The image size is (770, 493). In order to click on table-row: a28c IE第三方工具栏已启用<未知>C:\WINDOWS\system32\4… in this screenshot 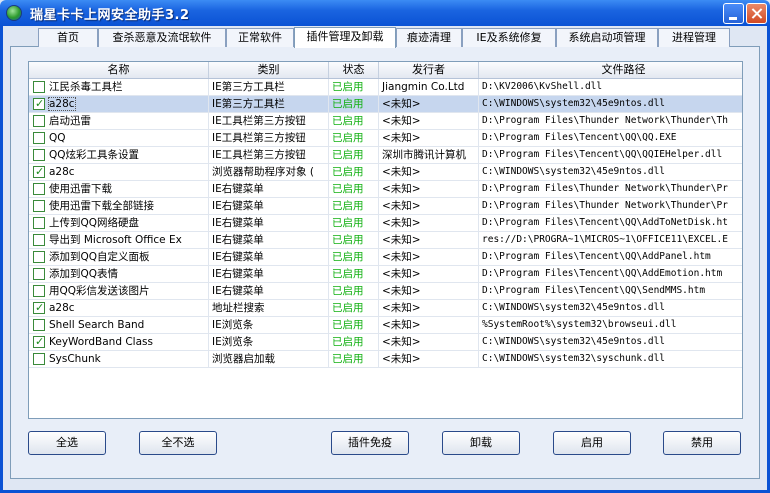, I will do `click(385, 104)`.